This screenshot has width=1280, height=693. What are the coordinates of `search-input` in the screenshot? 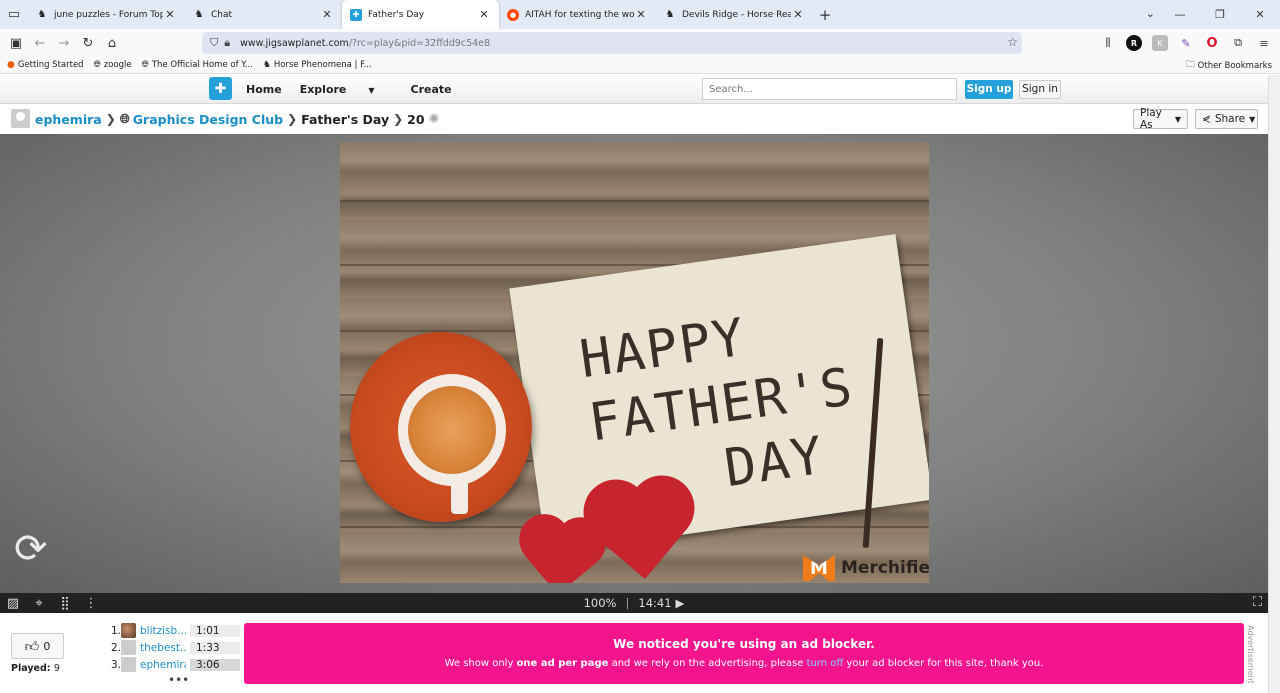 It's located at (829, 89).